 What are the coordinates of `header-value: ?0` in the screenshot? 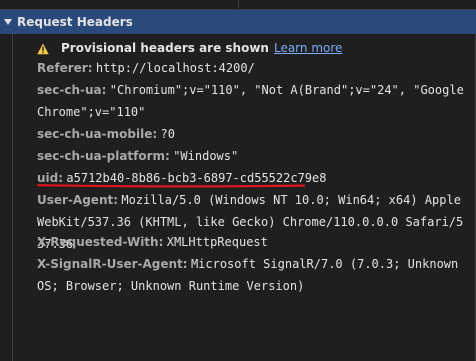 It's located at (167, 134).